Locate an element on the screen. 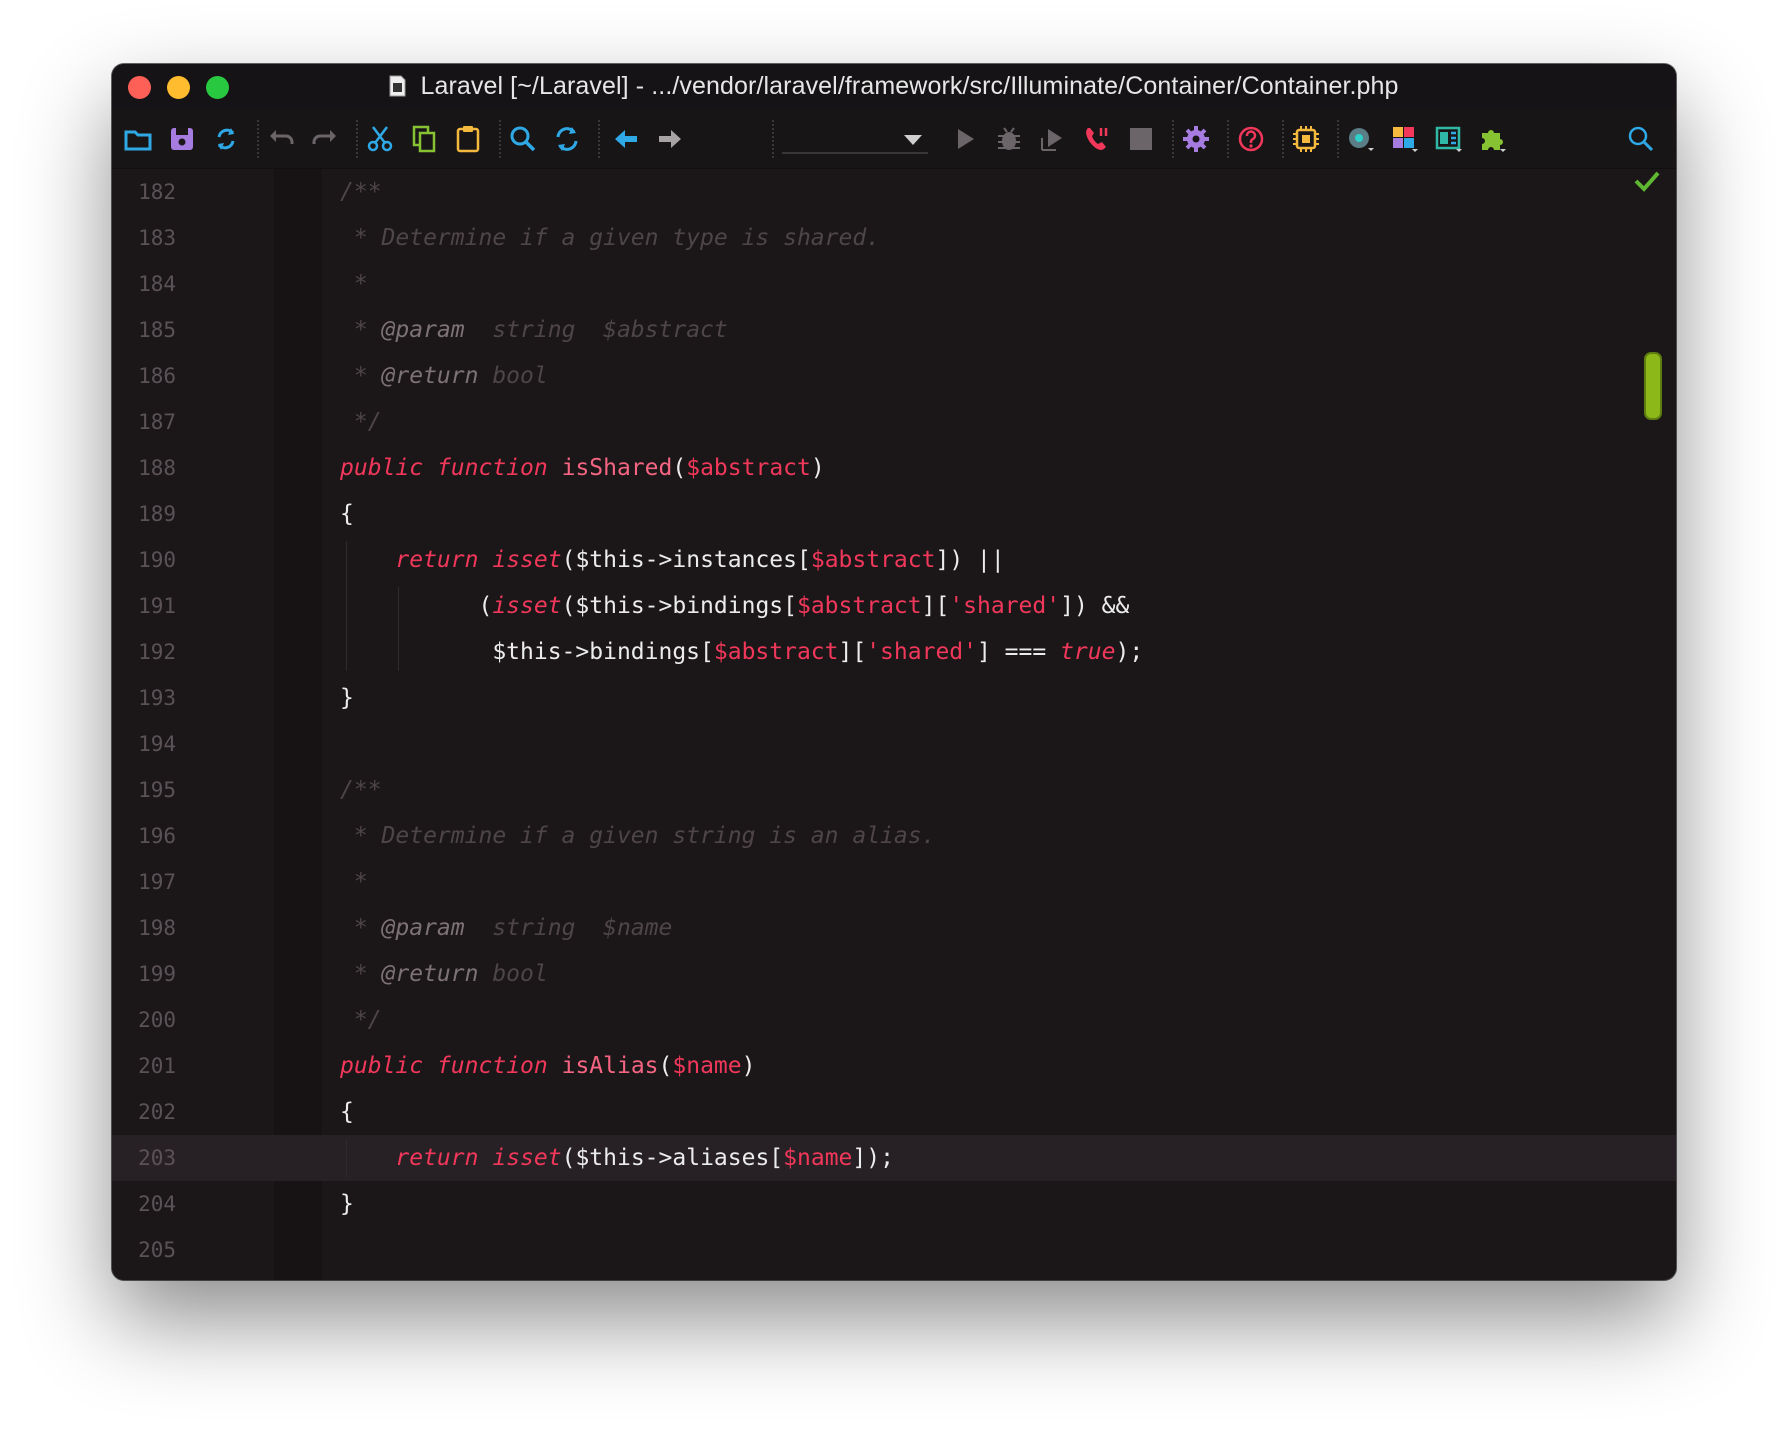 This screenshot has height=1440, width=1788. code-line: 186 * @return bool is located at coordinates (894, 376).